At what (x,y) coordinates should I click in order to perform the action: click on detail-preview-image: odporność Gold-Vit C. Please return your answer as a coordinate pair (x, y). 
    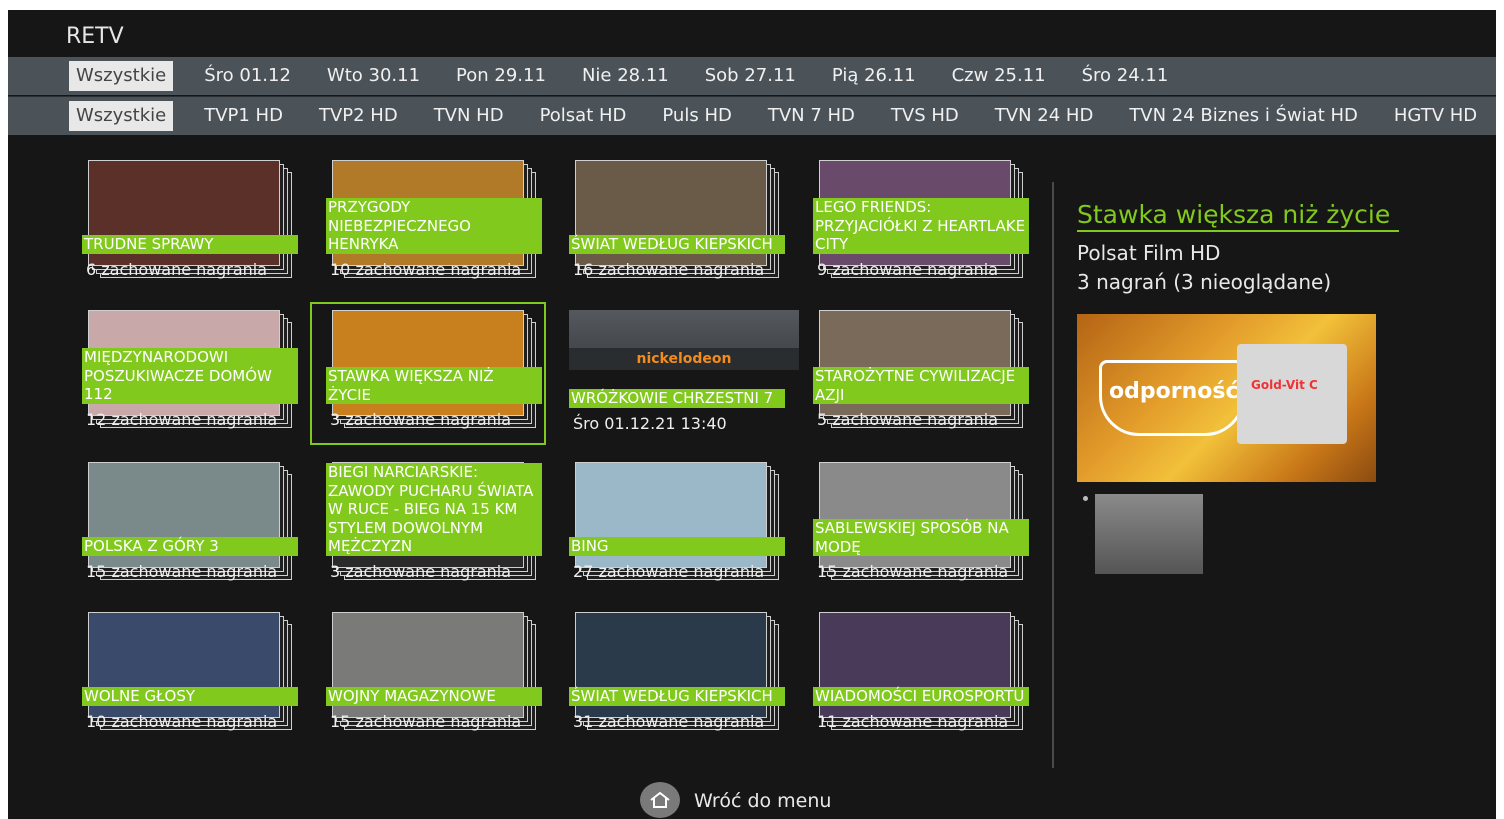
    Looking at the image, I should click on (1226, 398).